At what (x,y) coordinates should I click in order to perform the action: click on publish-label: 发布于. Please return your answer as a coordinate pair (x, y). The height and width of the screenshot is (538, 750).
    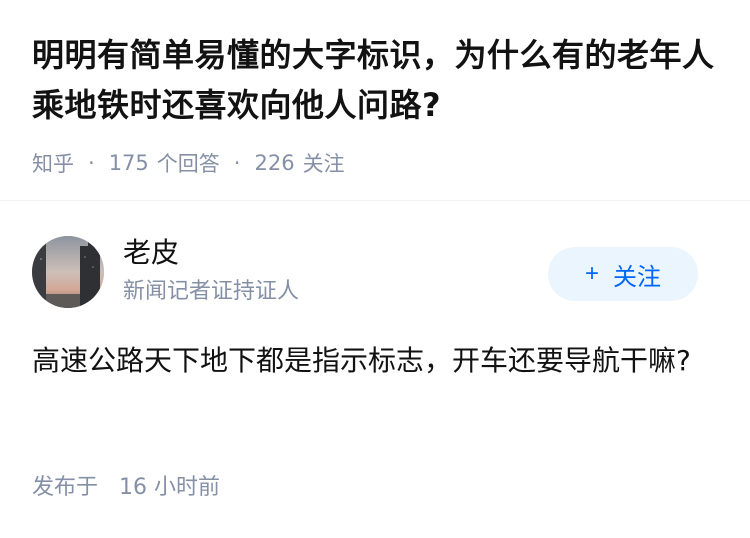
    Looking at the image, I should click on (65, 487).